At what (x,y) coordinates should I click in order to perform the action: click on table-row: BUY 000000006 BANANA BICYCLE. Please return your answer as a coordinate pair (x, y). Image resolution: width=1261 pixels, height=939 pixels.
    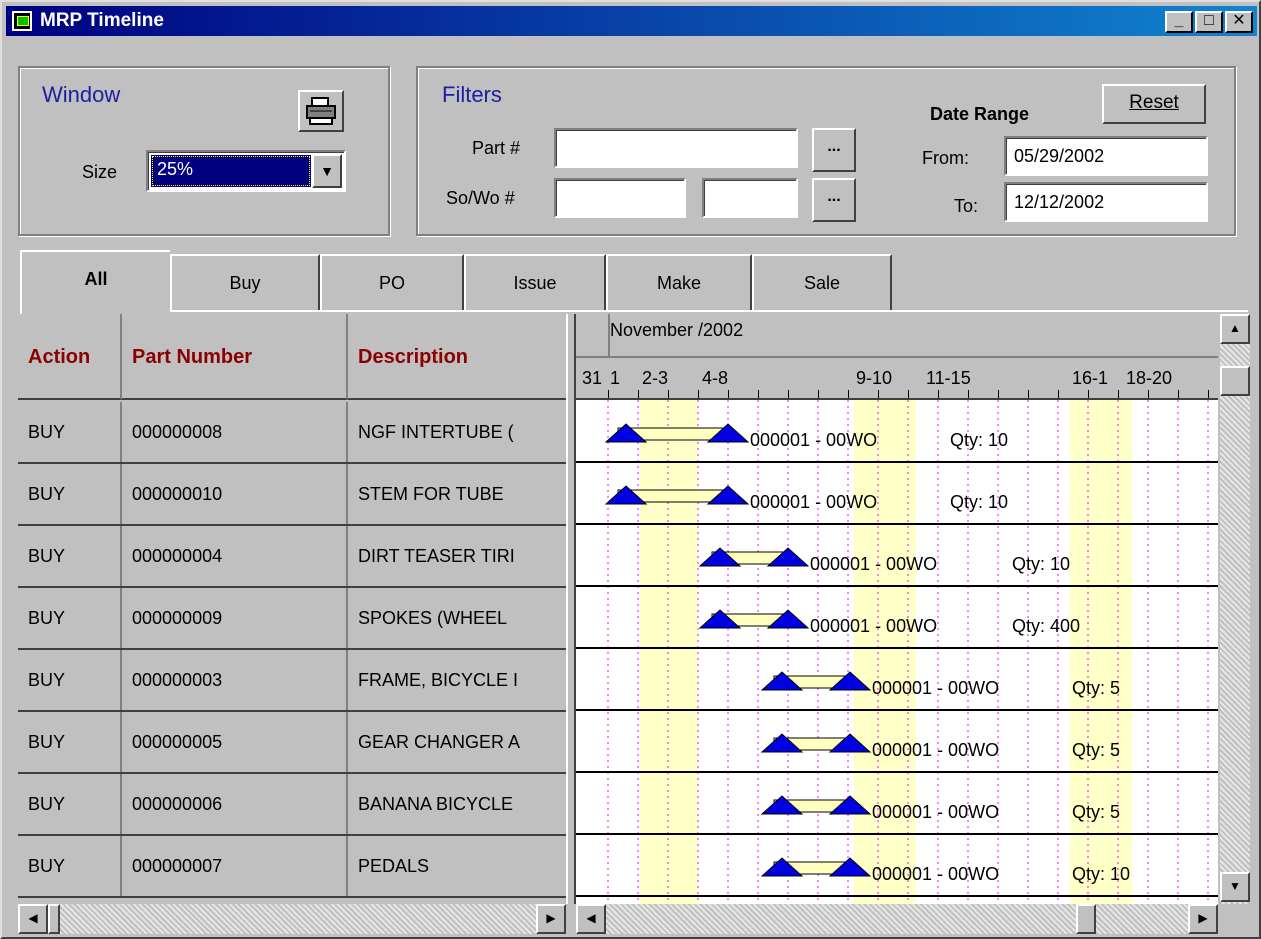
    Looking at the image, I should click on (292, 805).